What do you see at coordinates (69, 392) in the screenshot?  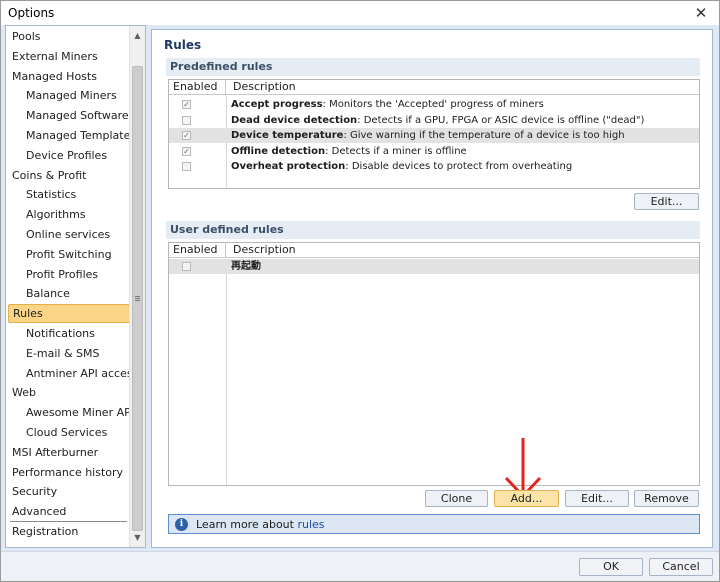 I see `sidebar-item-web: Web` at bounding box center [69, 392].